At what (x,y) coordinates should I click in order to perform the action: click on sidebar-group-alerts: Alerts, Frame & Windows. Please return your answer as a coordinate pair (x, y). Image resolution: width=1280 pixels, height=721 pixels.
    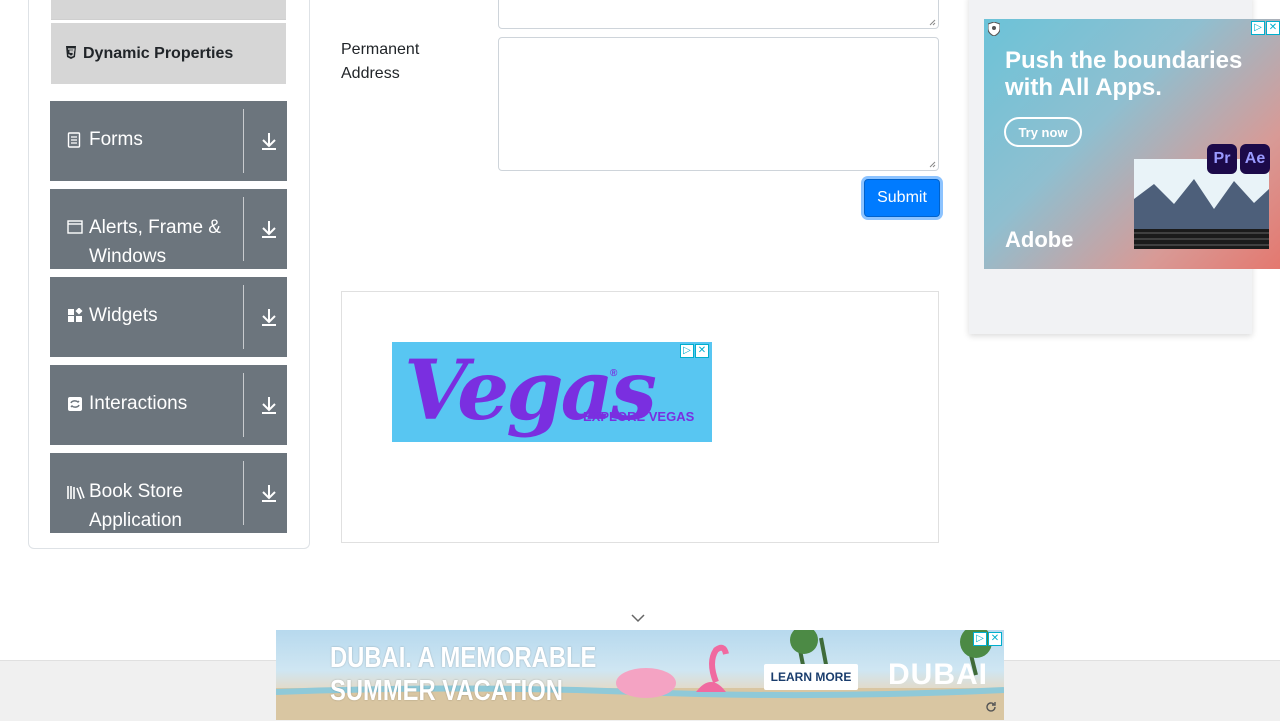
    Looking at the image, I should click on (168, 229).